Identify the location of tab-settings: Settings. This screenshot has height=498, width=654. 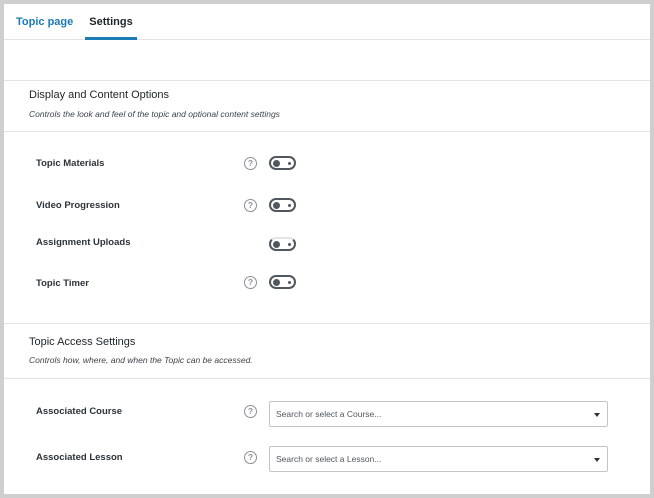
(111, 28).